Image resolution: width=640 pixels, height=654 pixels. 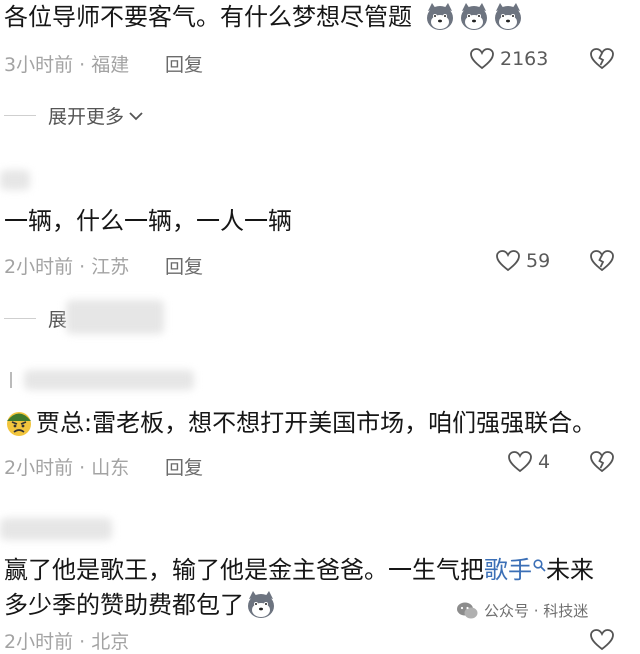 I want to click on comment-text-cont: 未来, so click(x=570, y=570).